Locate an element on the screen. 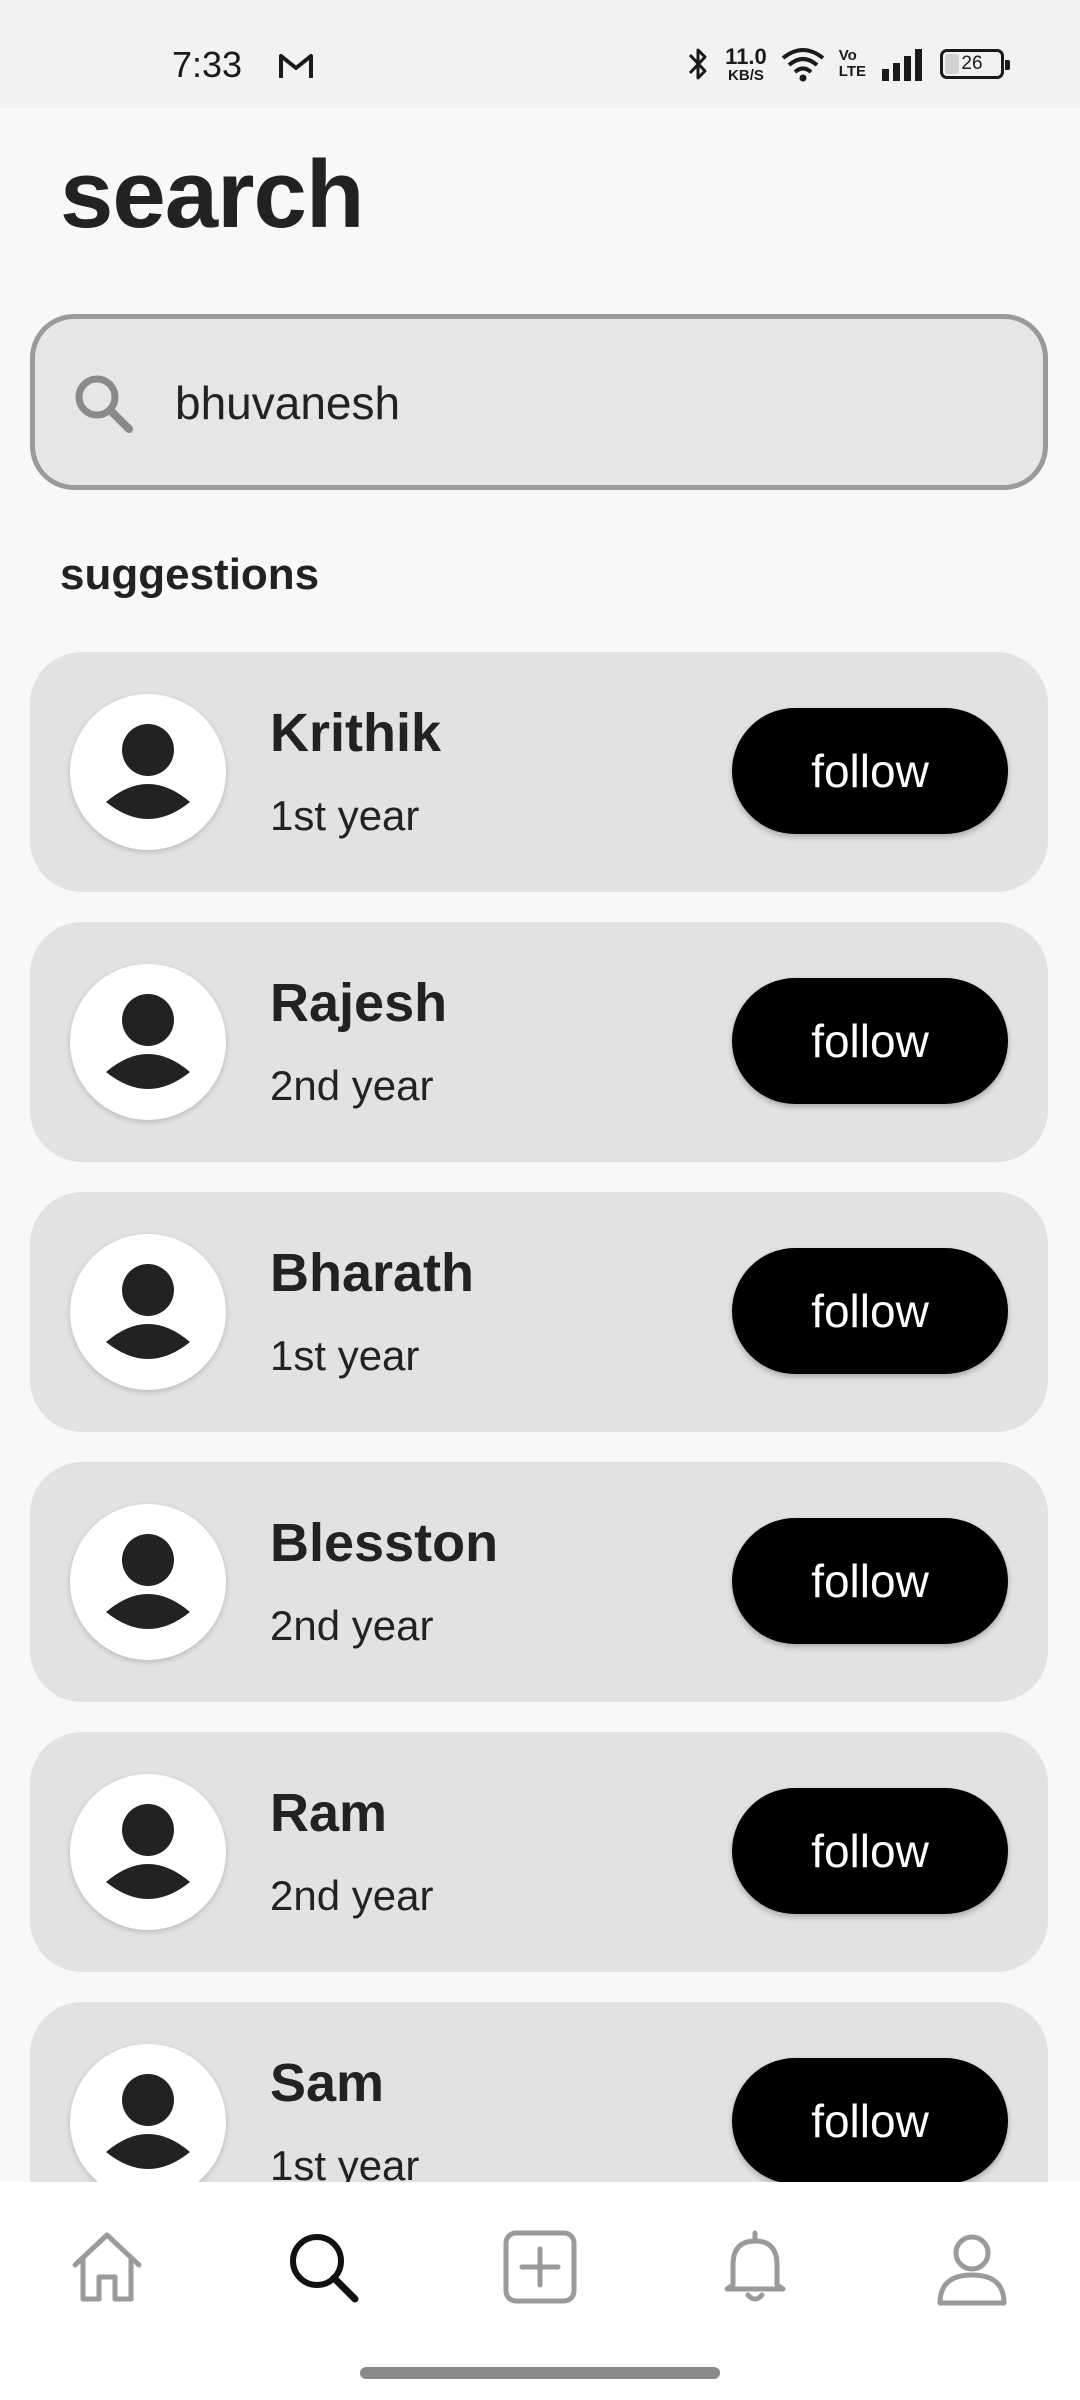 The width and height of the screenshot is (1080, 2400). nav-profile is located at coordinates (972, 2267).